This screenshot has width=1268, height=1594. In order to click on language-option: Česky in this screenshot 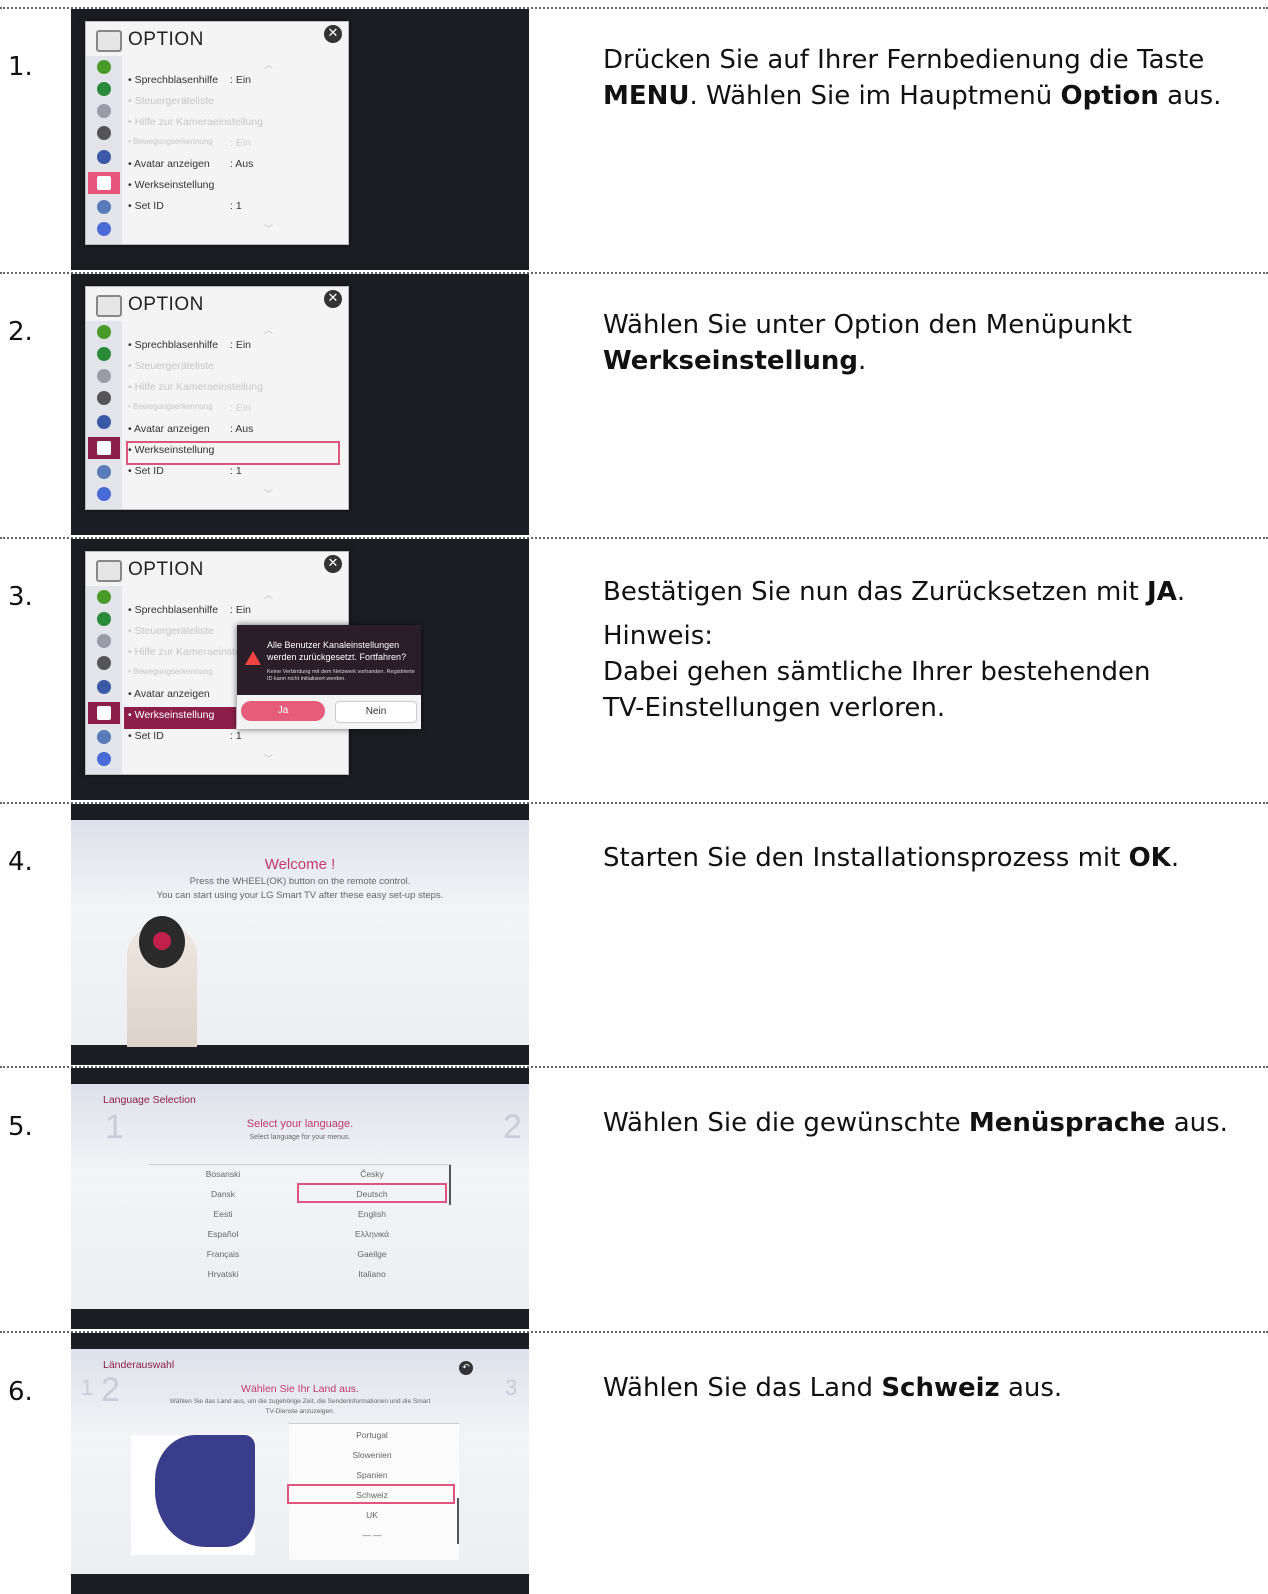, I will do `click(372, 1174)`.